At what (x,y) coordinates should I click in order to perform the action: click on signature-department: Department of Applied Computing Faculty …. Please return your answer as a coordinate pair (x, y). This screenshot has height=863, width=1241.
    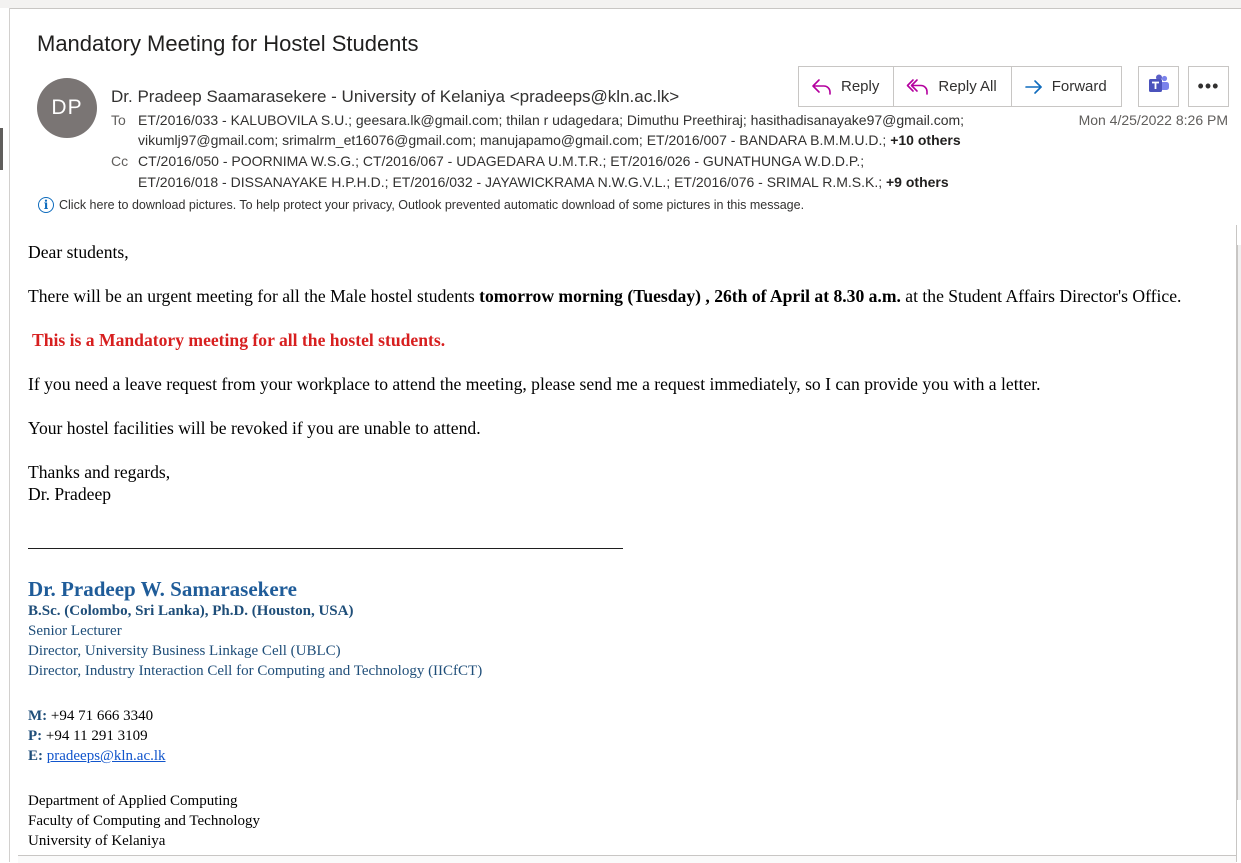
    Looking at the image, I should click on (144, 821).